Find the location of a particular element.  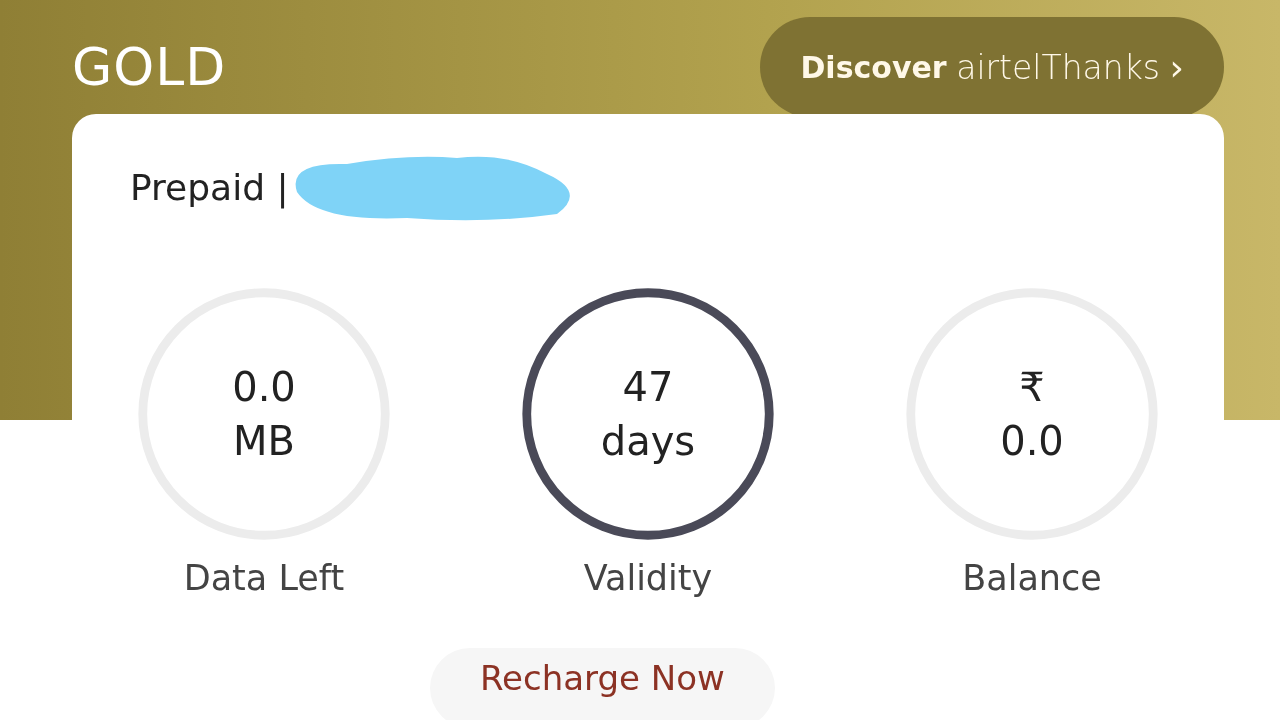

discover-button: Discover airtelThanks › is located at coordinates (992, 67).